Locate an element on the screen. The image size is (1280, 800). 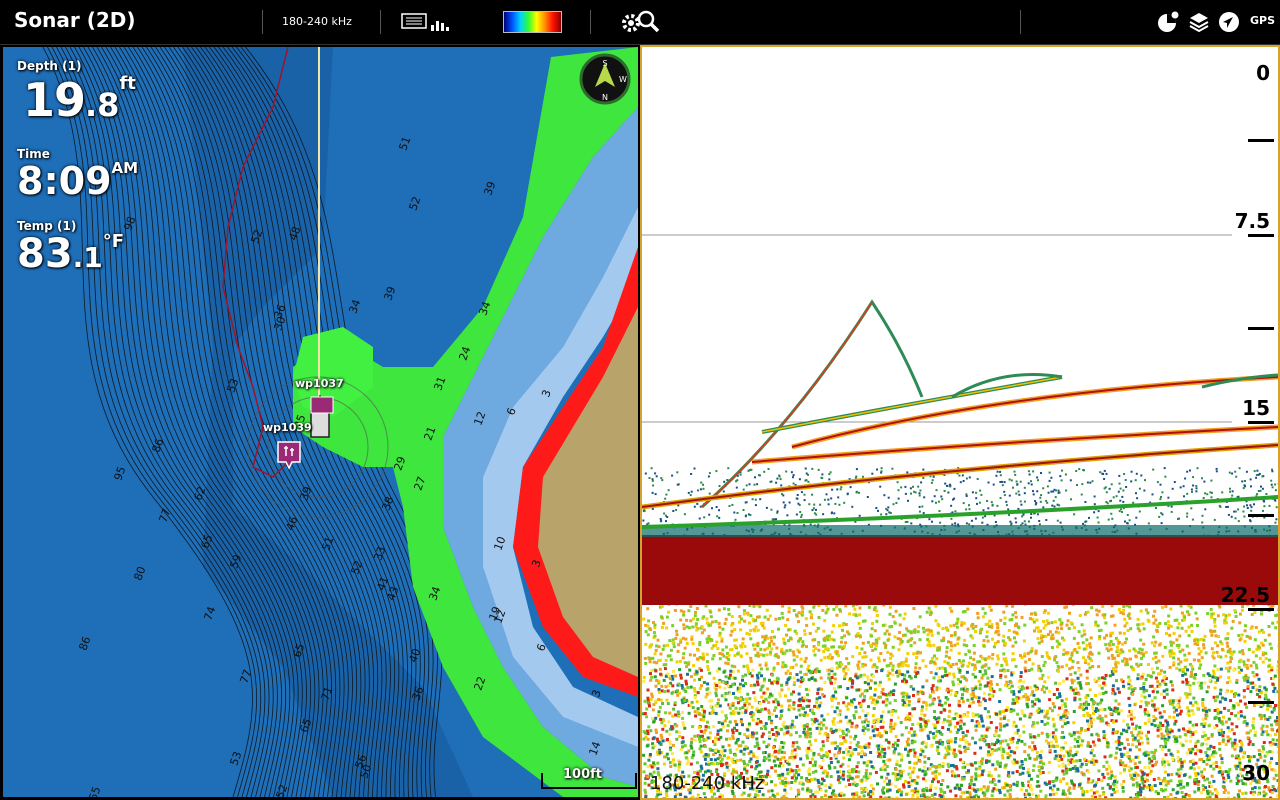
waypoint-label: wp1037 is located at coordinates (319, 383).